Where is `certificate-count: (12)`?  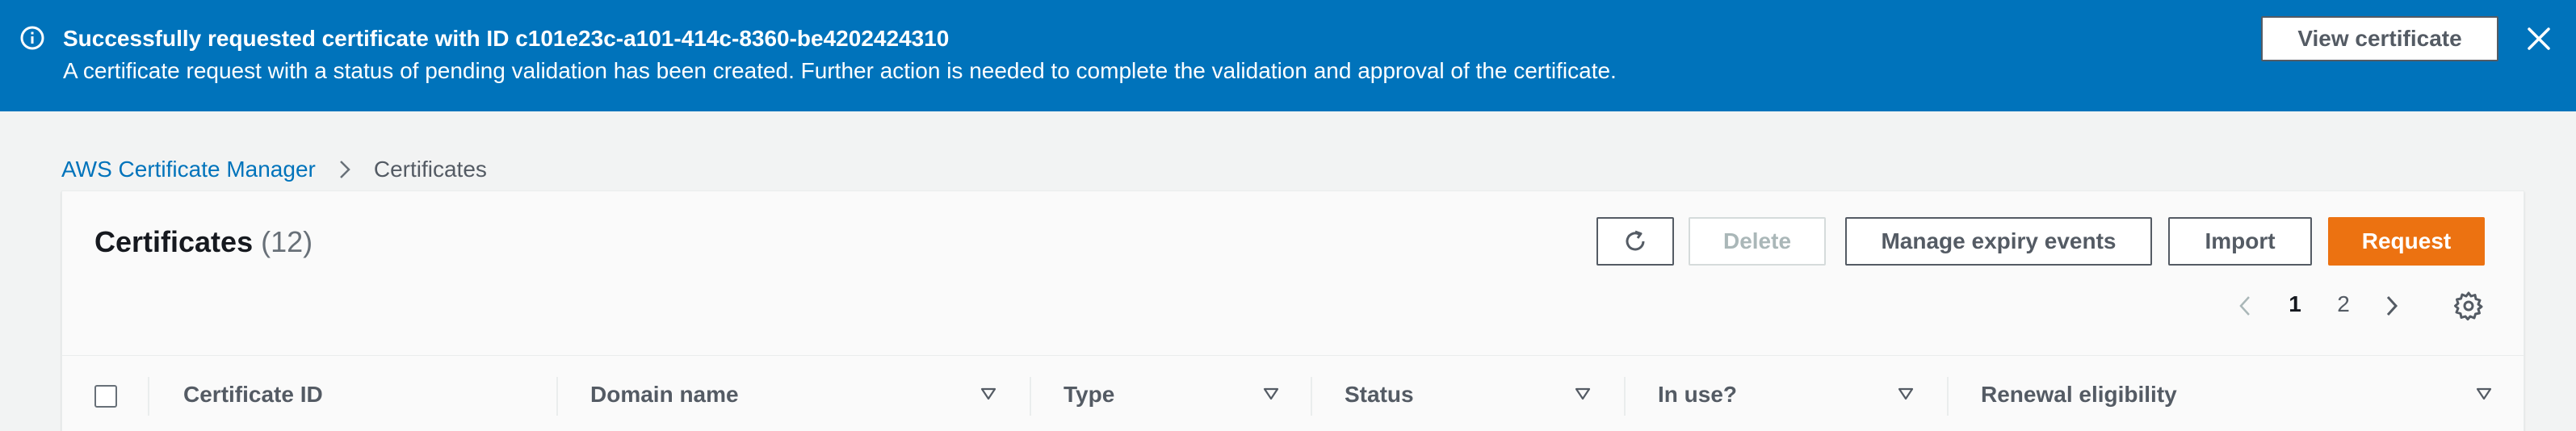 certificate-count: (12) is located at coordinates (287, 241).